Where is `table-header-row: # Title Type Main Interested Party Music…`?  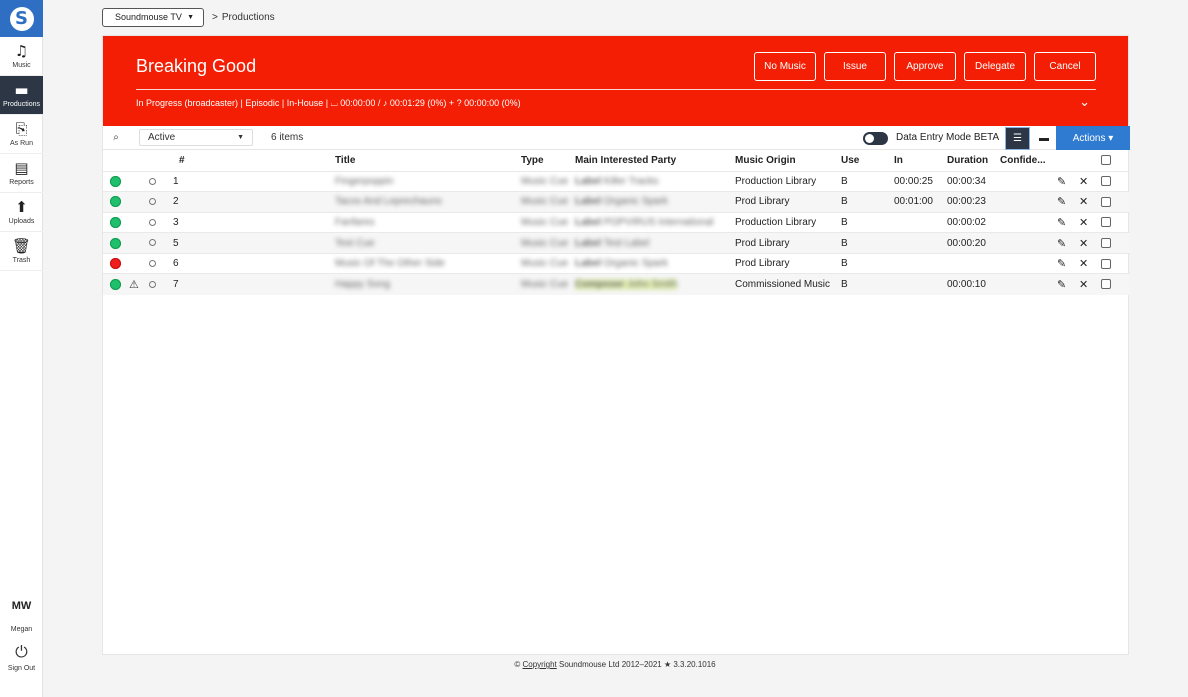
table-header-row: # Title Type Main Interested Party Music… is located at coordinates (616, 160).